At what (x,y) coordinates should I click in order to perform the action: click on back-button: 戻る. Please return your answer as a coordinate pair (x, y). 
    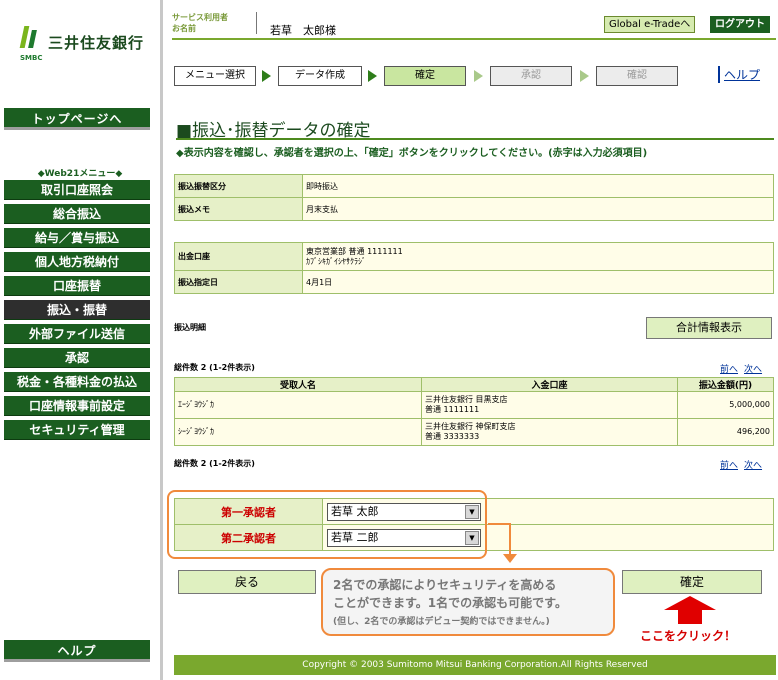
    Looking at the image, I should click on (247, 582).